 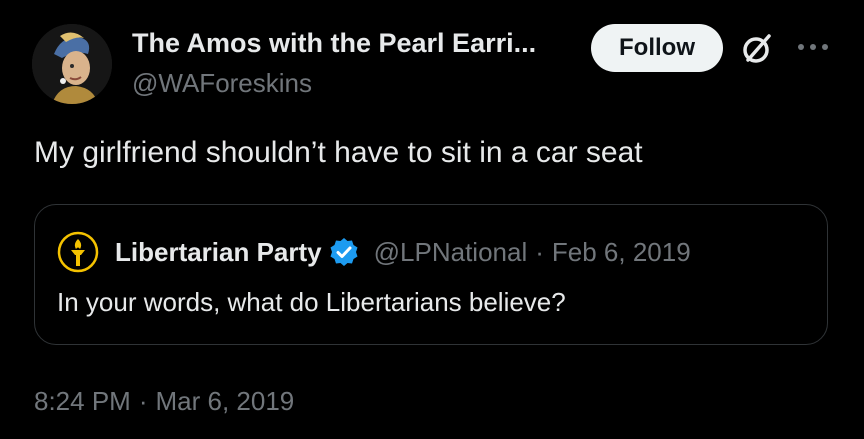 What do you see at coordinates (218, 252) in the screenshot?
I see `quoted-author-name: Libertarian Party` at bounding box center [218, 252].